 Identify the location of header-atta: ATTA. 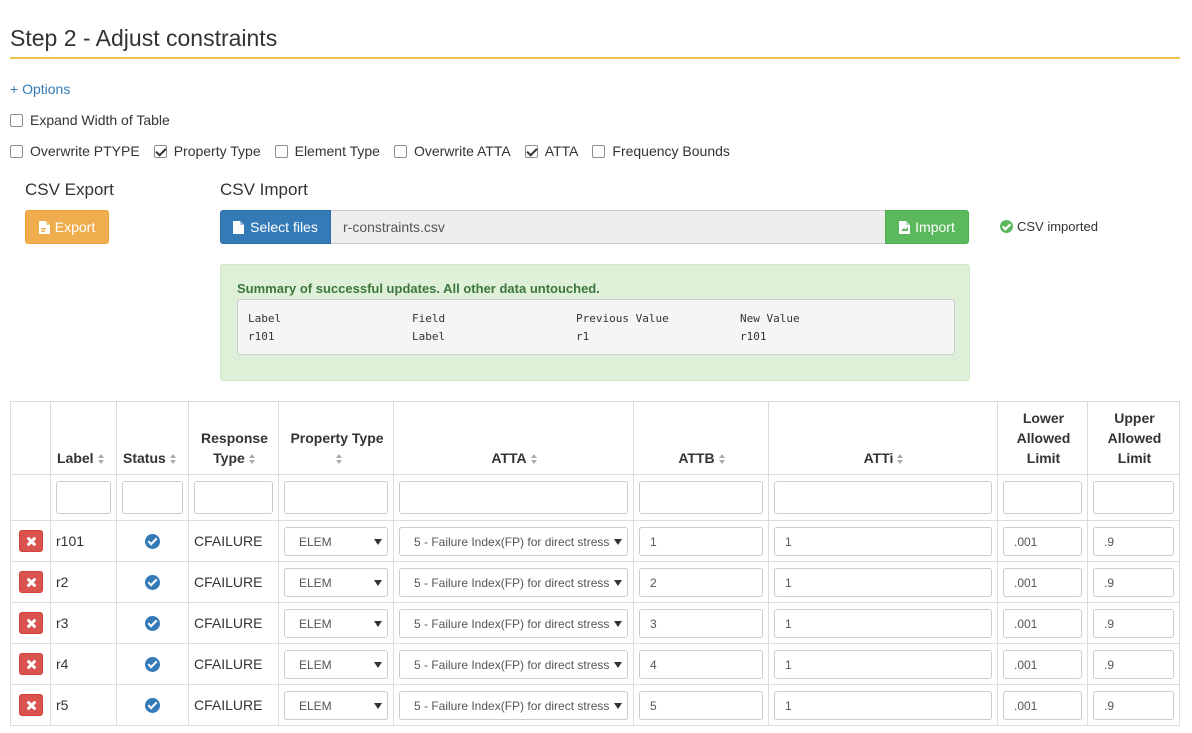
(513, 438).